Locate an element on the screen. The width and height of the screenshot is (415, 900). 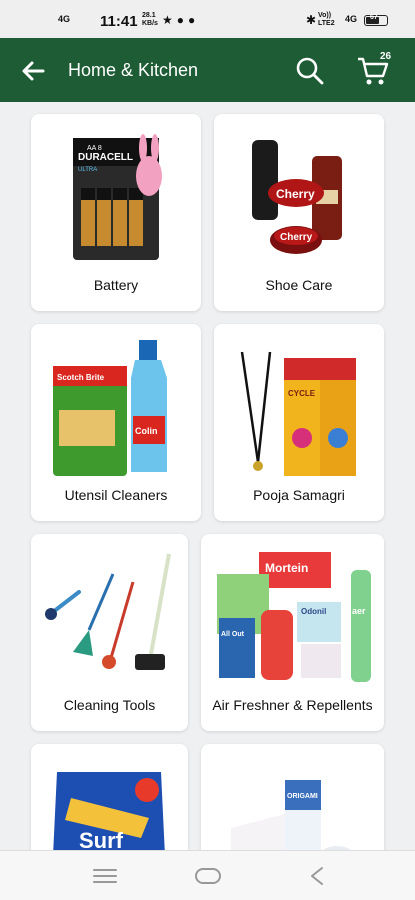
shoe-polish-product-image: Cherry Cherry is located at coordinates (297, 197).